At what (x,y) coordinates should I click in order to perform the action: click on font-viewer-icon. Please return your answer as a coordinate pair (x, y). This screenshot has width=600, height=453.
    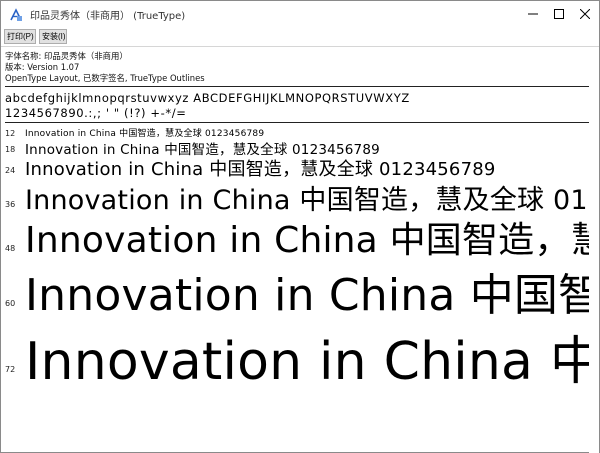
    Looking at the image, I should click on (16, 14).